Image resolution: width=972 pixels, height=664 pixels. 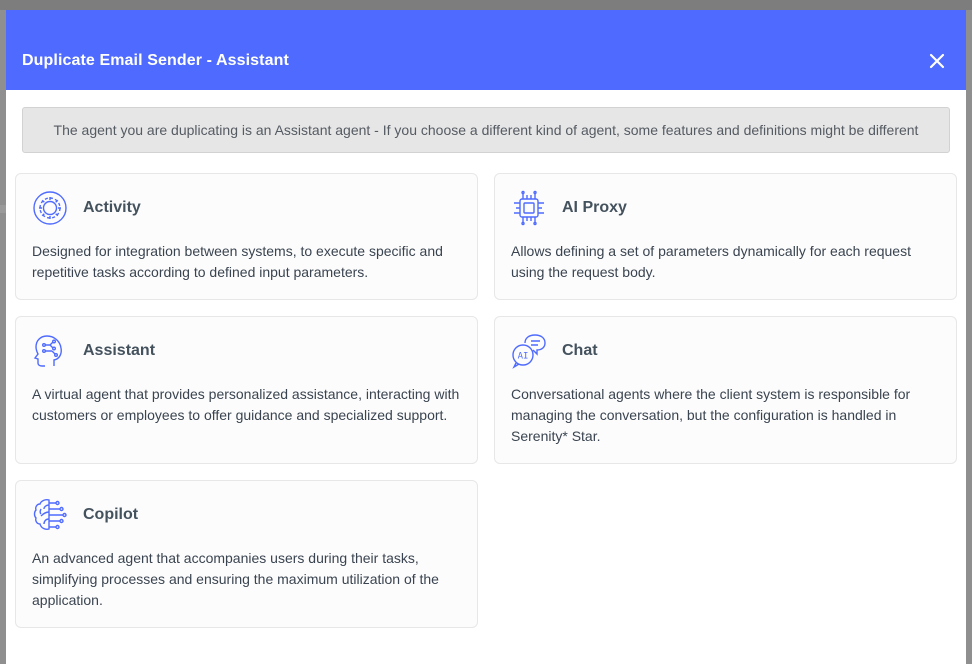 What do you see at coordinates (523, 357) in the screenshot?
I see `svg-text: AI` at bounding box center [523, 357].